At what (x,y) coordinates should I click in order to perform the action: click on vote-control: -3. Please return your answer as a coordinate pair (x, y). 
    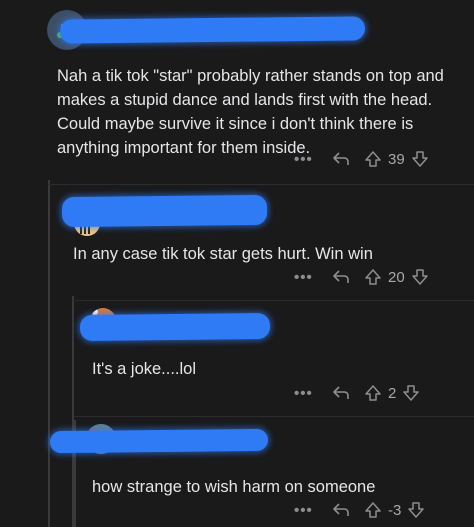
    Looking at the image, I should click on (394, 510).